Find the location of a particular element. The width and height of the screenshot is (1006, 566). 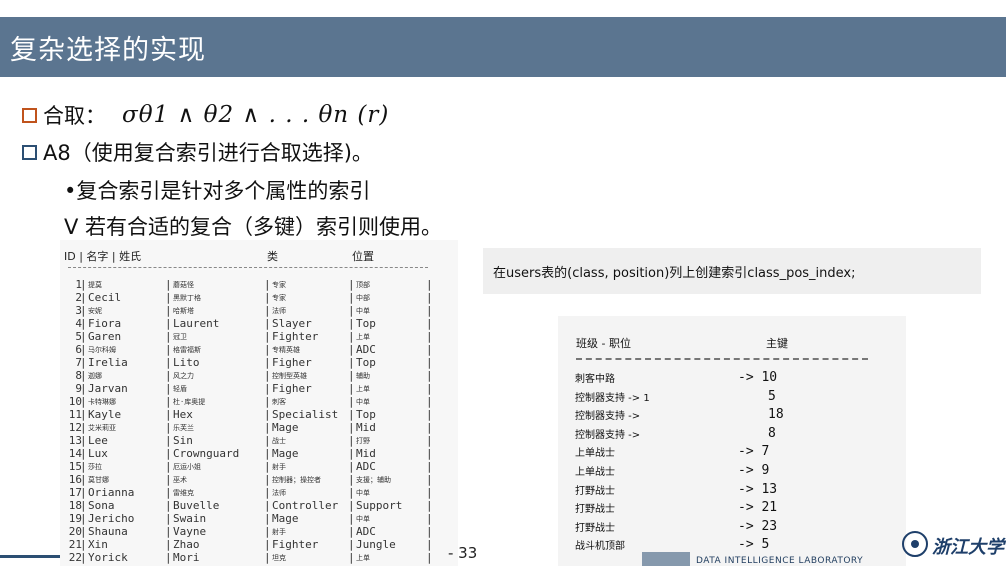

class-cell: 控制器；操控者 is located at coordinates (296, 480).